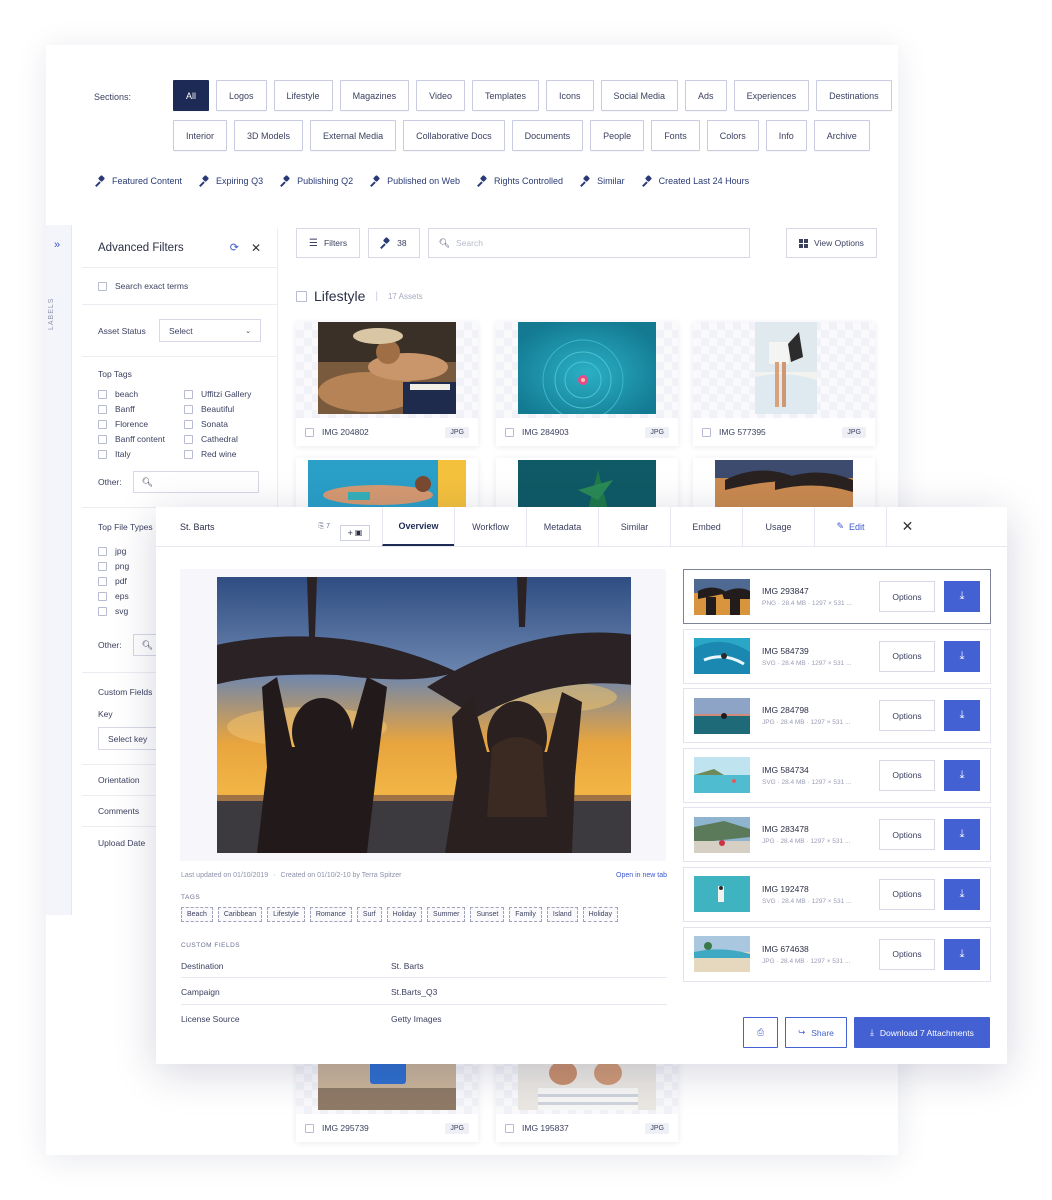 This screenshot has height=1200, width=1052. What do you see at coordinates (234, 247) in the screenshot?
I see `refresh-icon: ⟳` at bounding box center [234, 247].